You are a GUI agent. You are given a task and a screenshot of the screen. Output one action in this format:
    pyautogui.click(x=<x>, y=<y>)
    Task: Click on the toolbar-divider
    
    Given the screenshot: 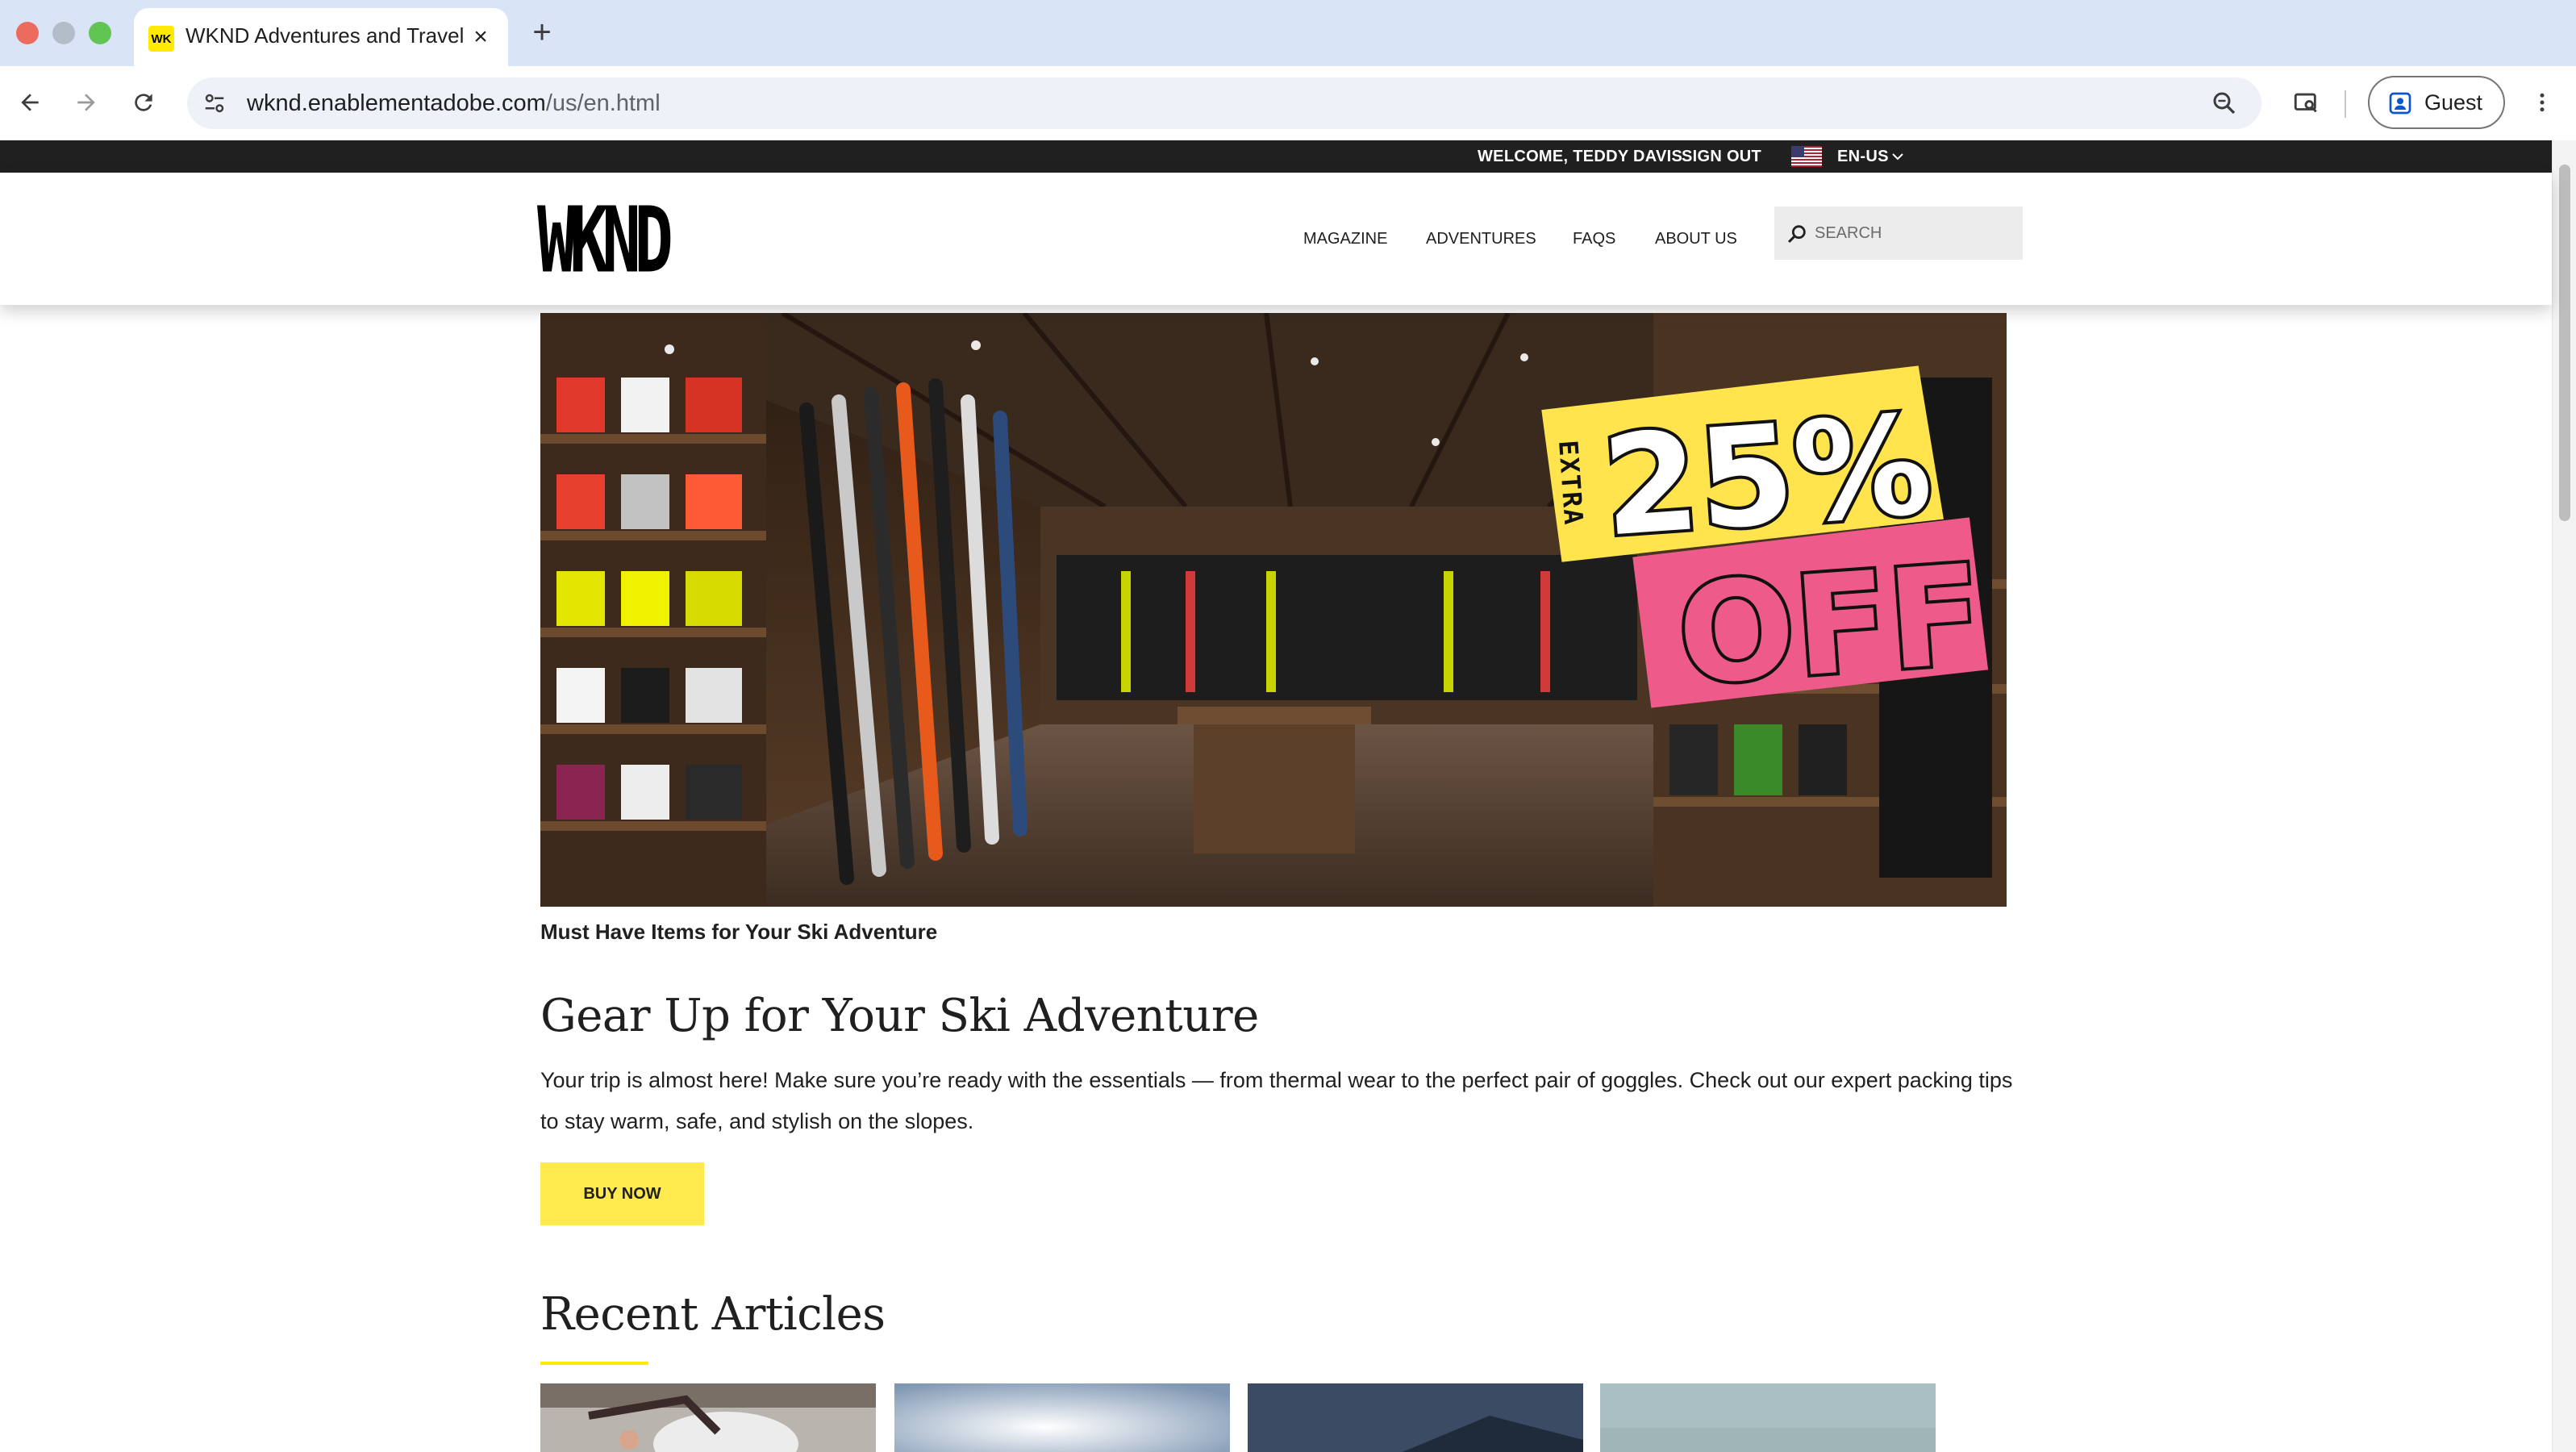 What is the action you would take?
    pyautogui.click(x=2345, y=104)
    